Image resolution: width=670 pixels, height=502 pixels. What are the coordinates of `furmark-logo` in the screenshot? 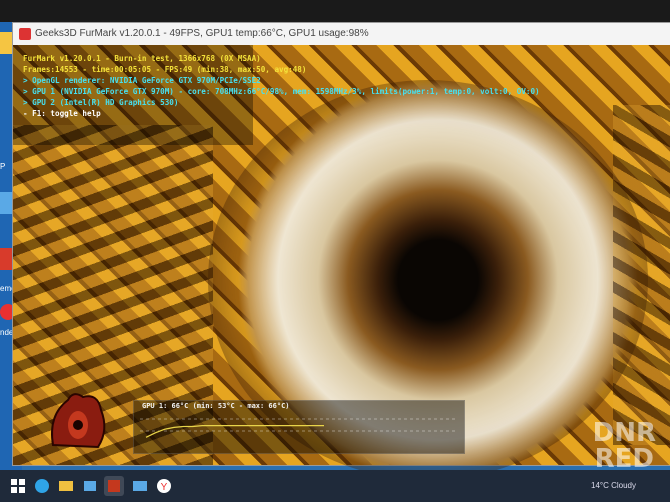 It's located at (78, 420).